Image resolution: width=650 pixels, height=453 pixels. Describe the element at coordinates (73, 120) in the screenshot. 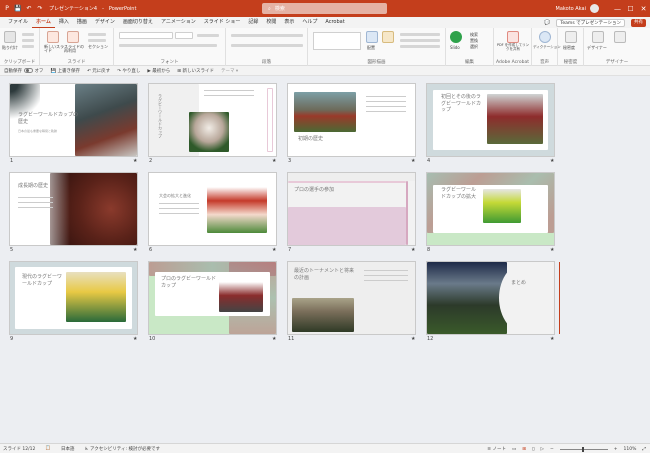

I see `slide-thumbnail: ラグビーワールドカップの歴史 日本の最も重要な瞬間と軌跡` at that location.